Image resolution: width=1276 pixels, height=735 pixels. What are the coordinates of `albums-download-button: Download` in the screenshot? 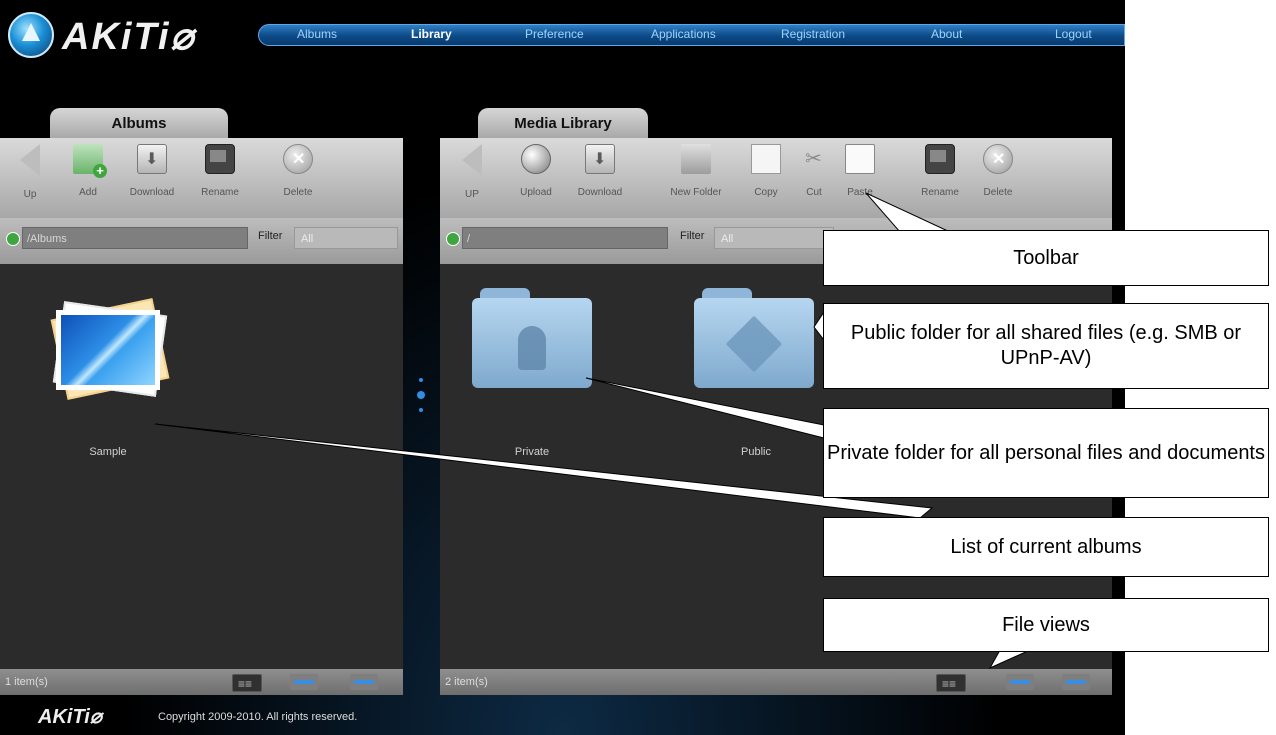 It's located at (152, 171).